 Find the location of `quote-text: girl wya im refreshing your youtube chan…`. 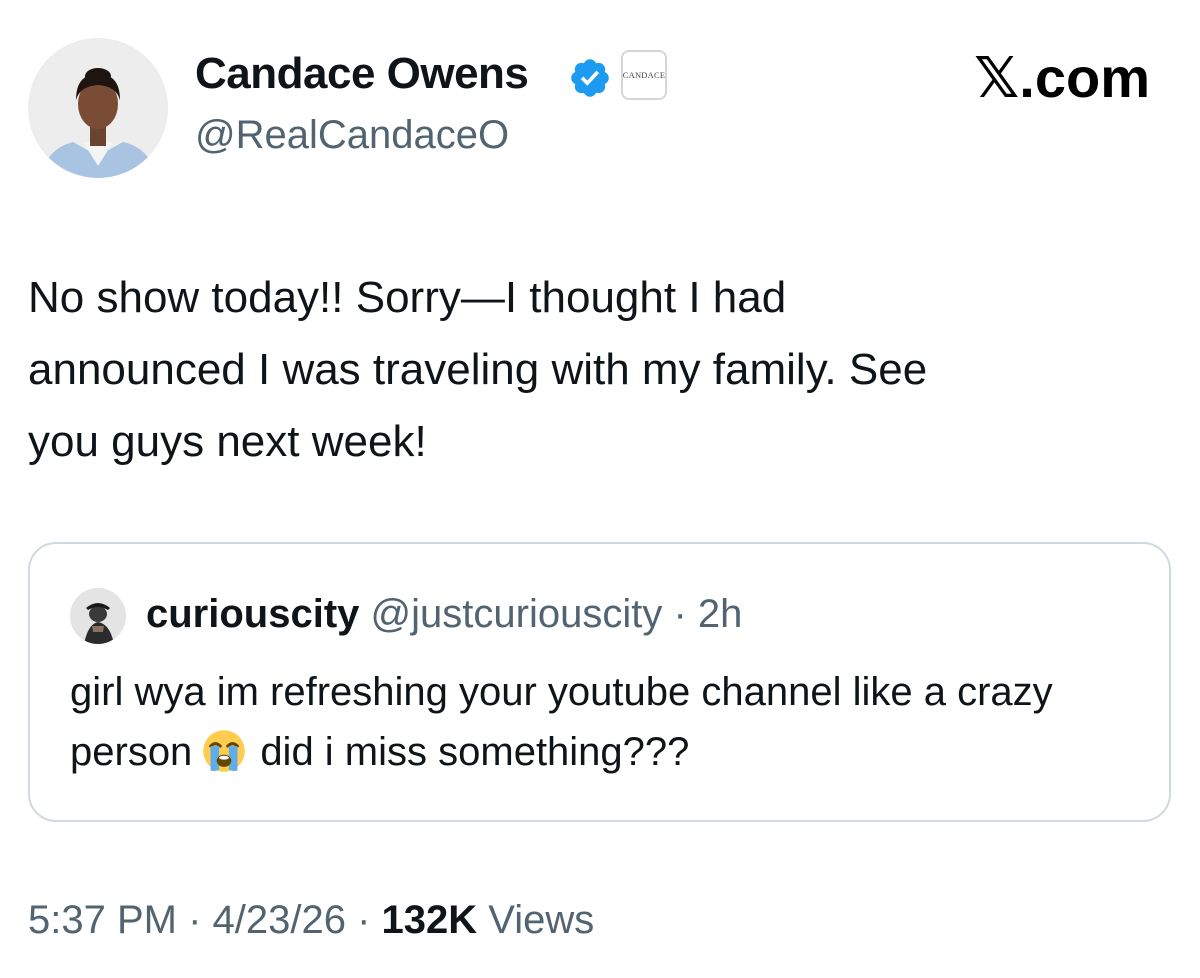

quote-text: girl wya im refreshing your youtube chan… is located at coordinates (610, 722).